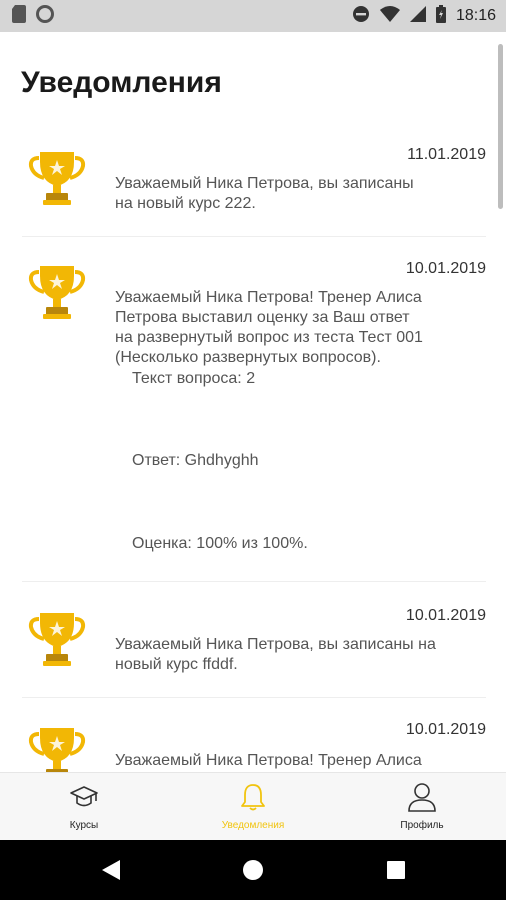  I want to click on recents-icon, so click(396, 872).